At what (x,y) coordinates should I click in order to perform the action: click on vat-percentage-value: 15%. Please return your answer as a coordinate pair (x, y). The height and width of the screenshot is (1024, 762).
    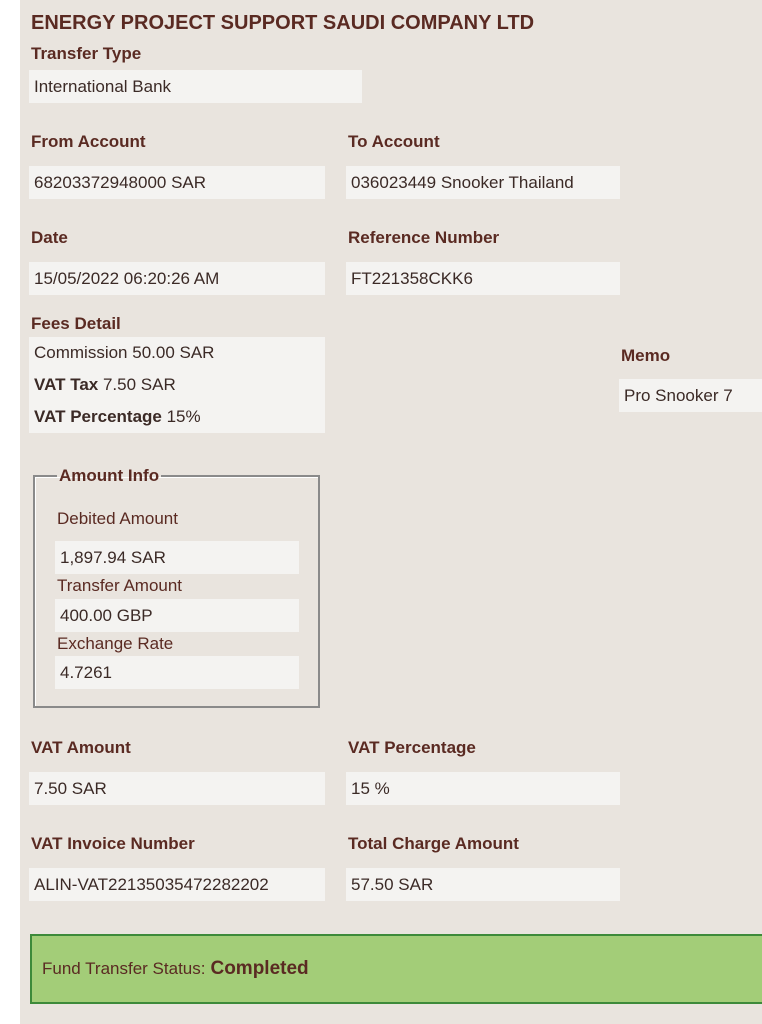
    Looking at the image, I should click on (181, 416).